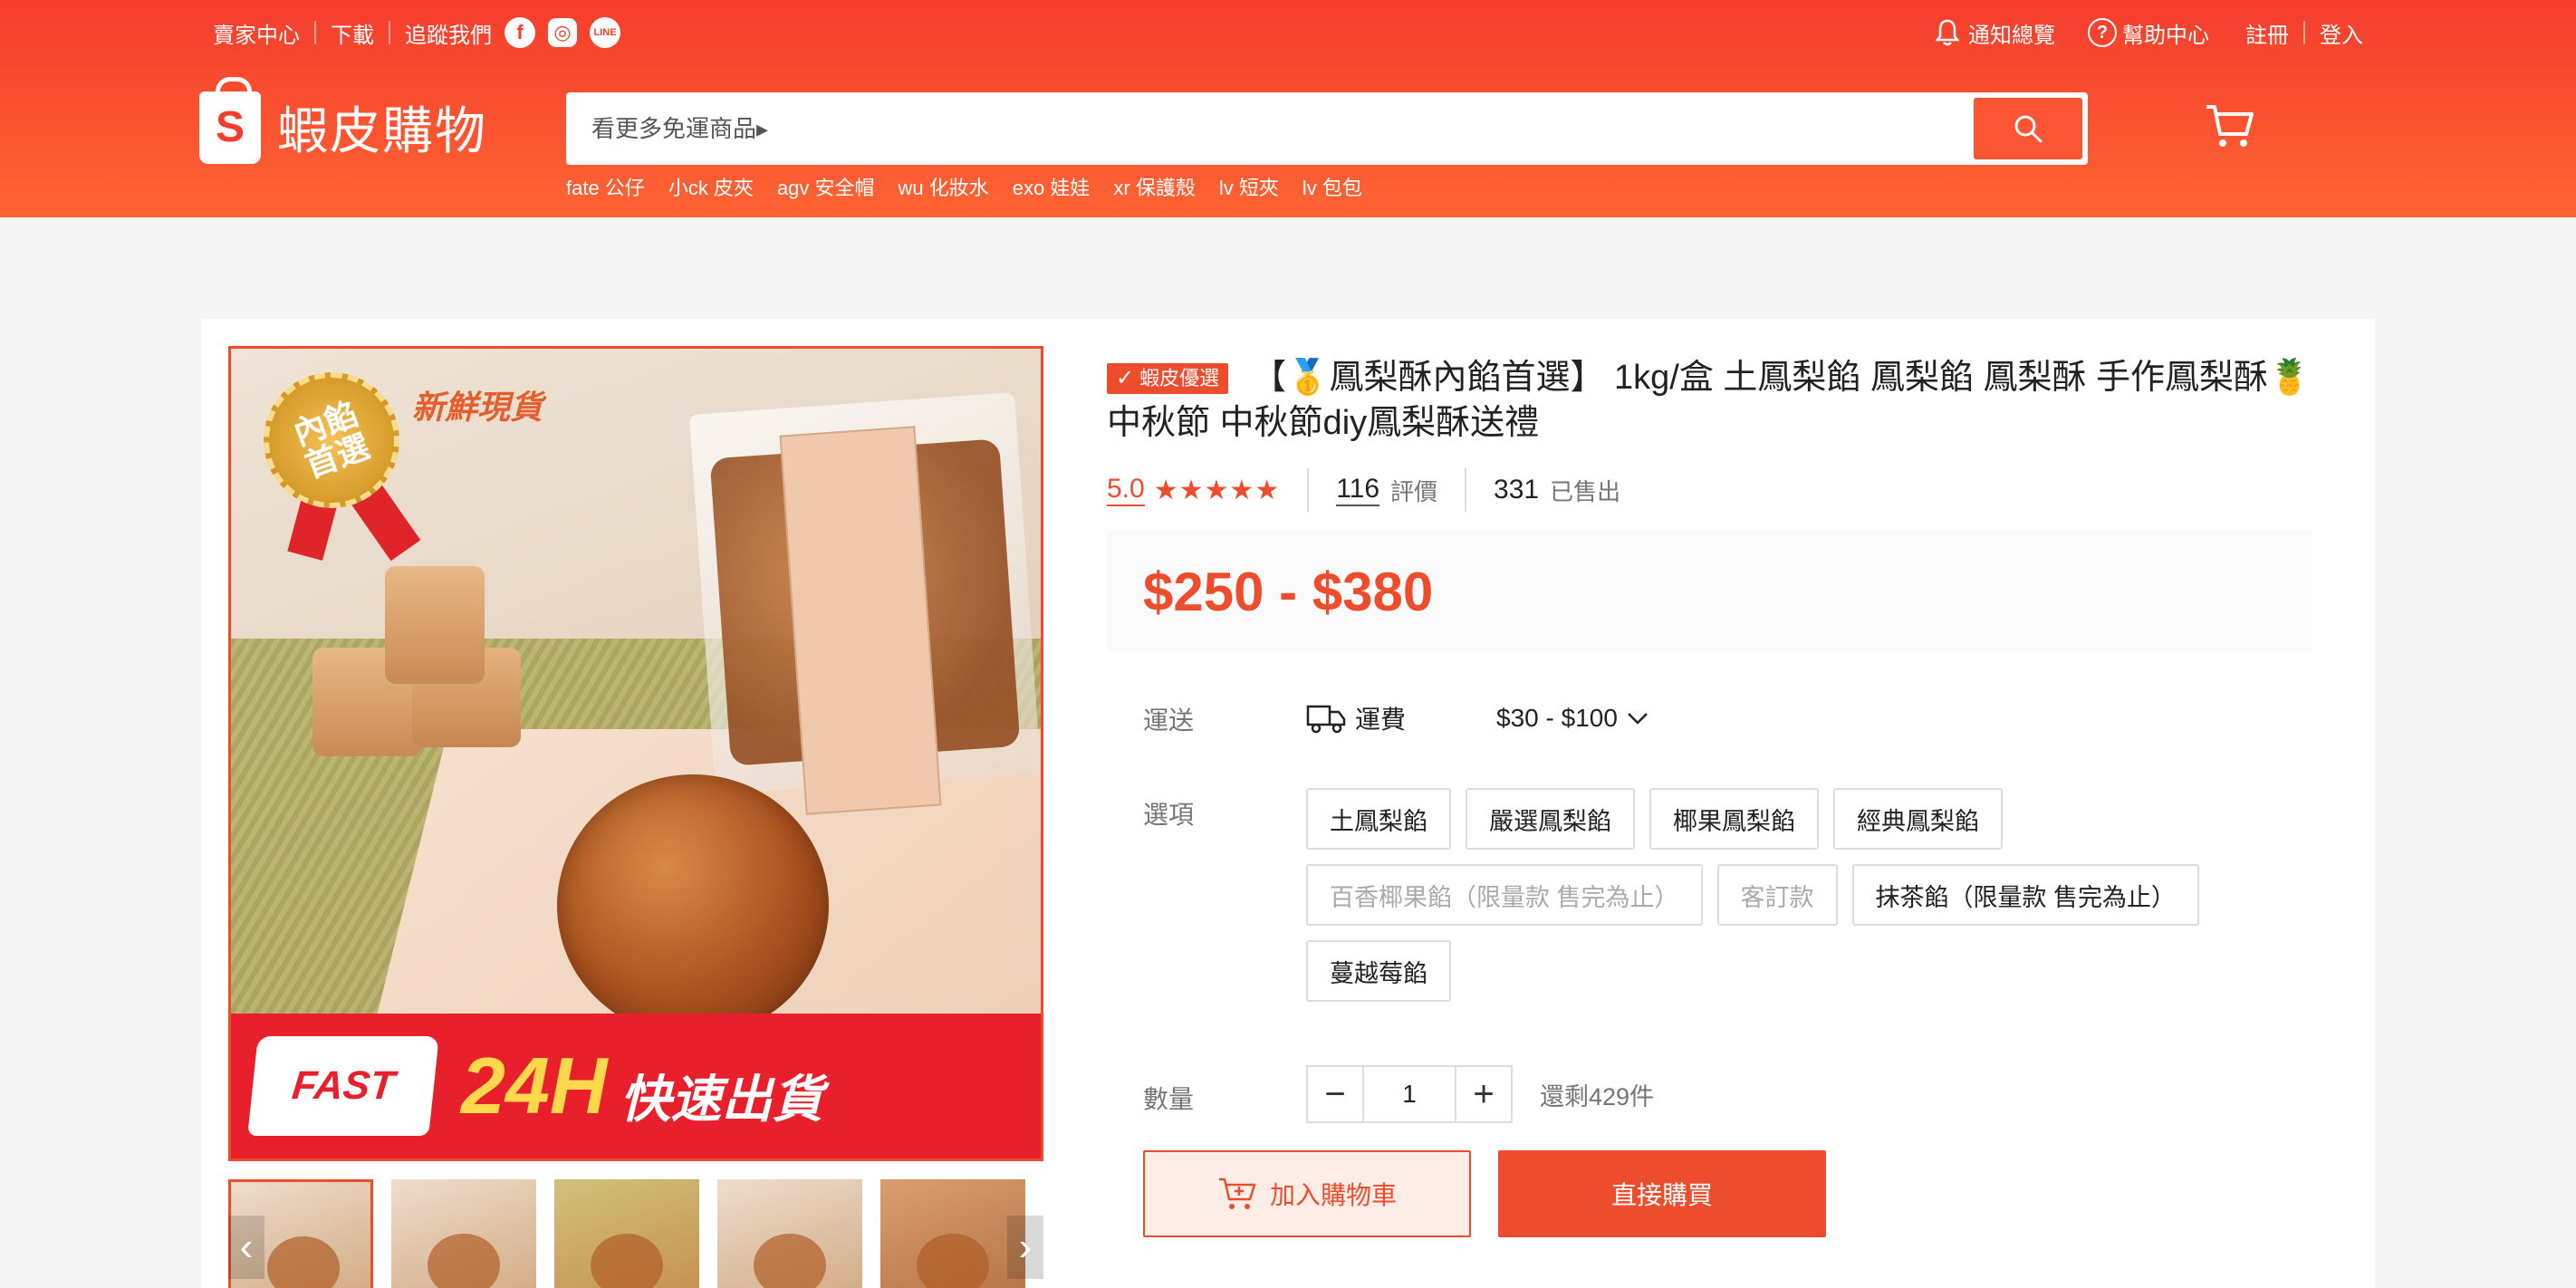  What do you see at coordinates (1378, 819) in the screenshot?
I see `option-button: 土鳳梨餡` at bounding box center [1378, 819].